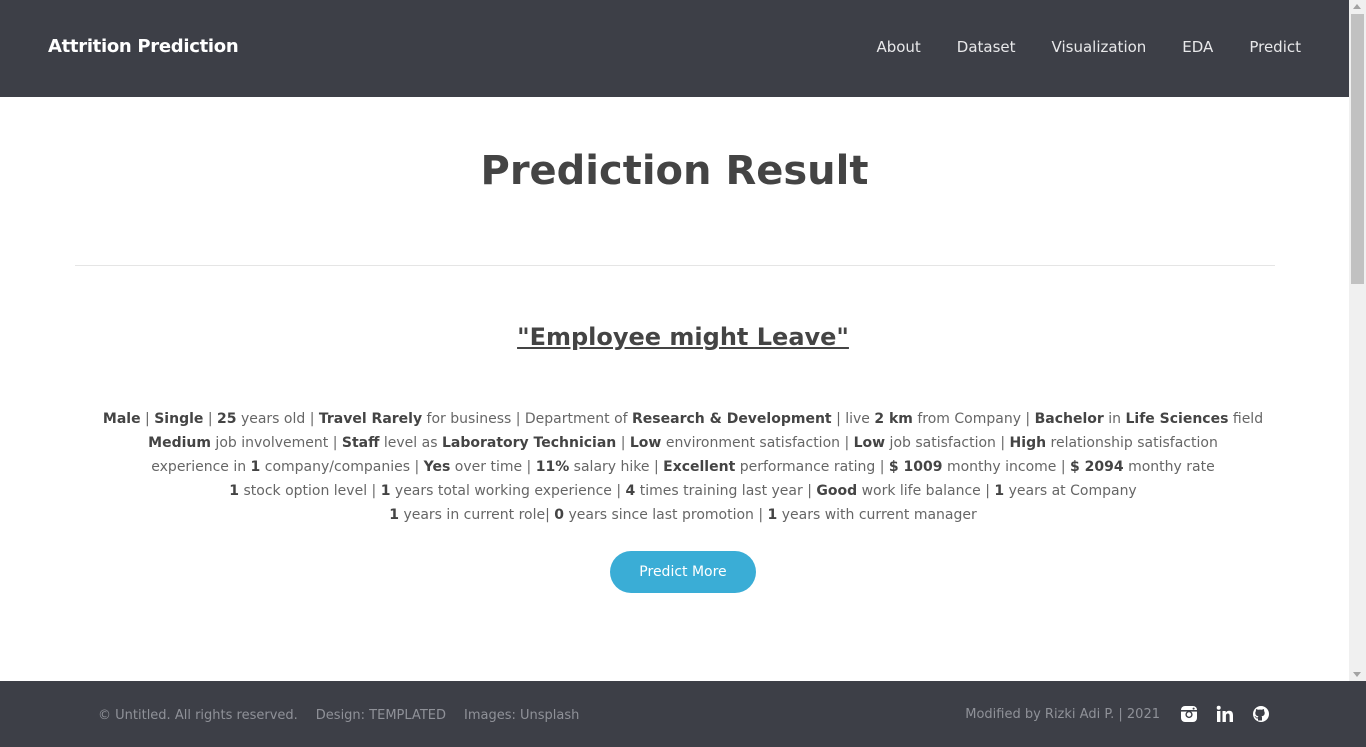 The height and width of the screenshot is (747, 1366). Describe the element at coordinates (1357, 6) in the screenshot. I see `scroll-up-arrow-icon` at that location.